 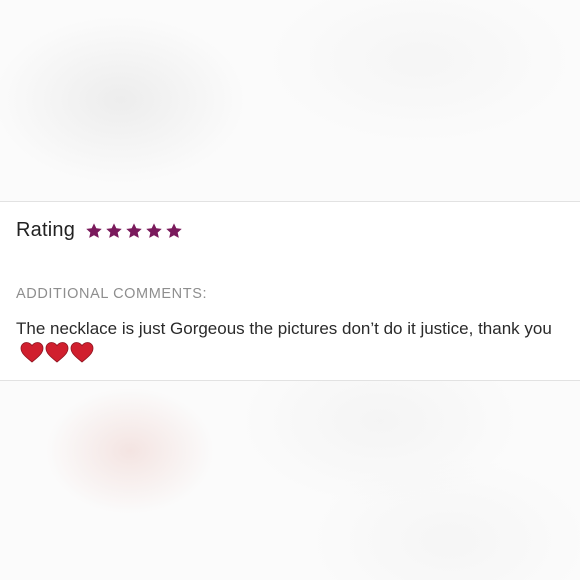 I want to click on rating-row: Rating, so click(x=99, y=230).